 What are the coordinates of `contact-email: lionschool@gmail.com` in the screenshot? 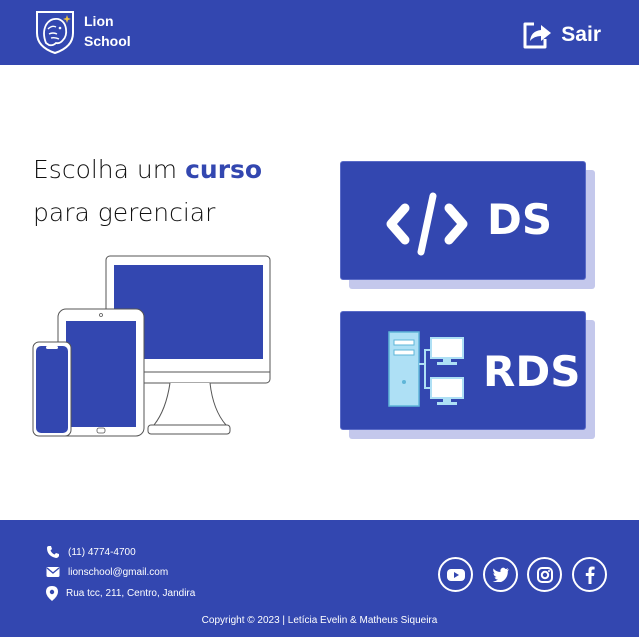 It's located at (107, 572).